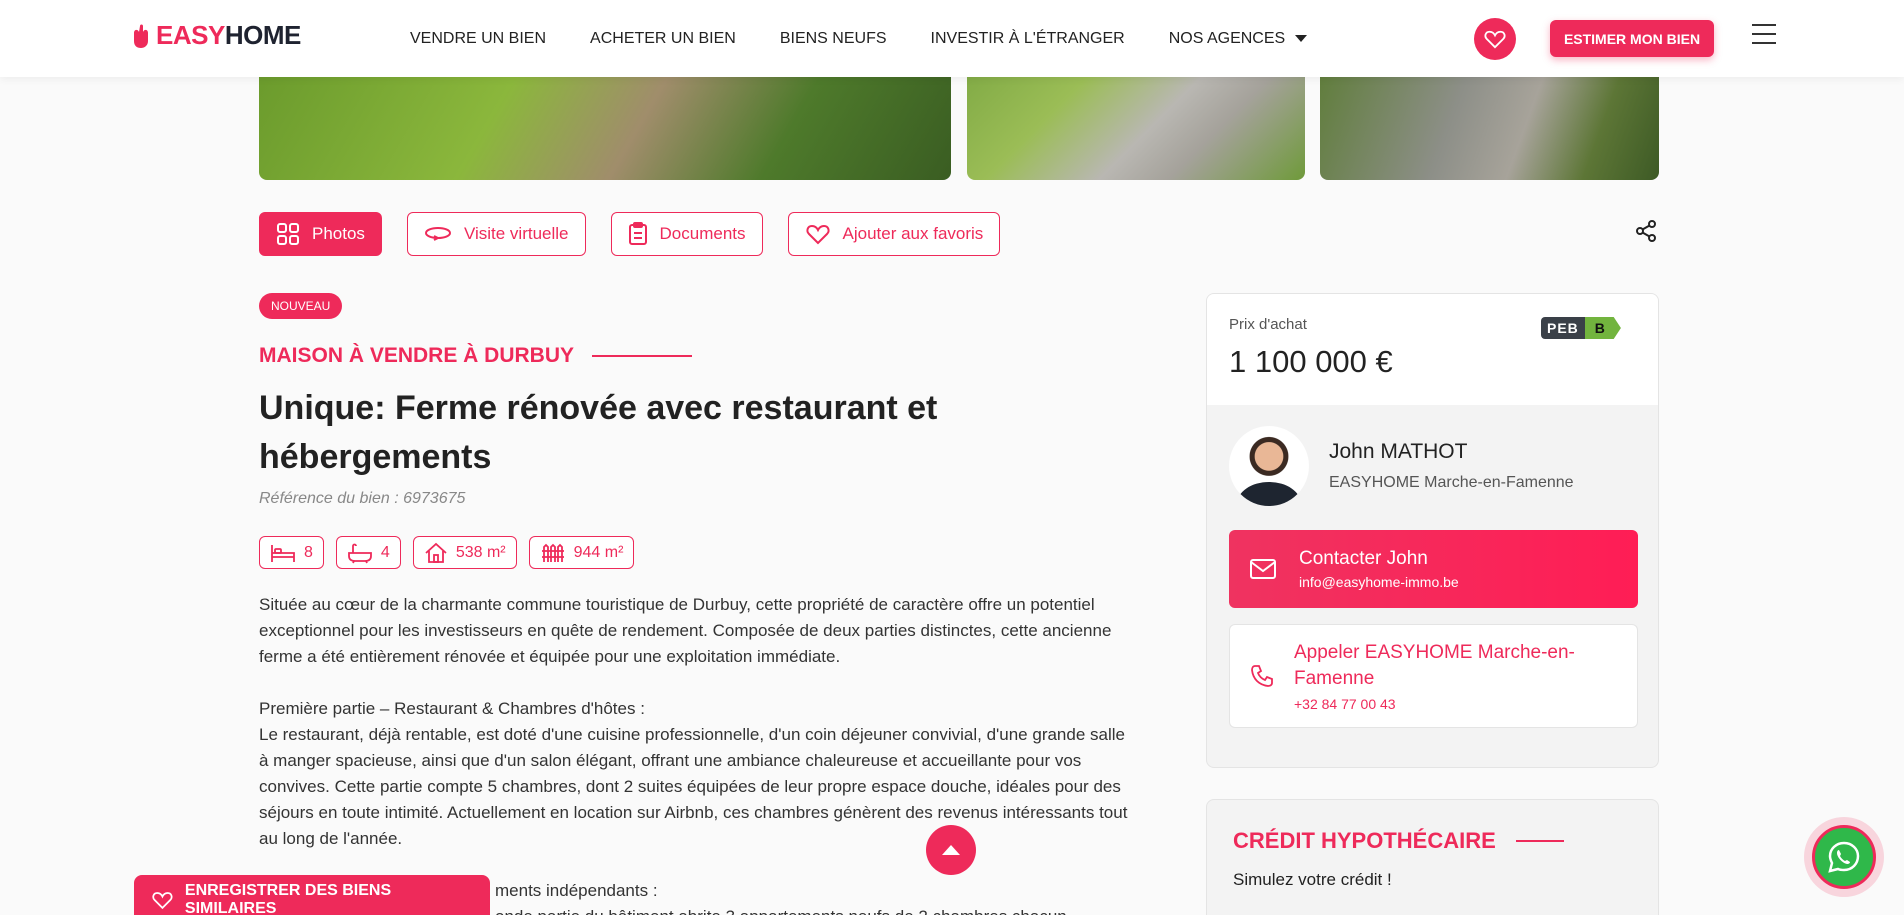 This screenshot has width=1904, height=915. I want to click on estimate-button: ESTIMER MON BIEN, so click(1632, 38).